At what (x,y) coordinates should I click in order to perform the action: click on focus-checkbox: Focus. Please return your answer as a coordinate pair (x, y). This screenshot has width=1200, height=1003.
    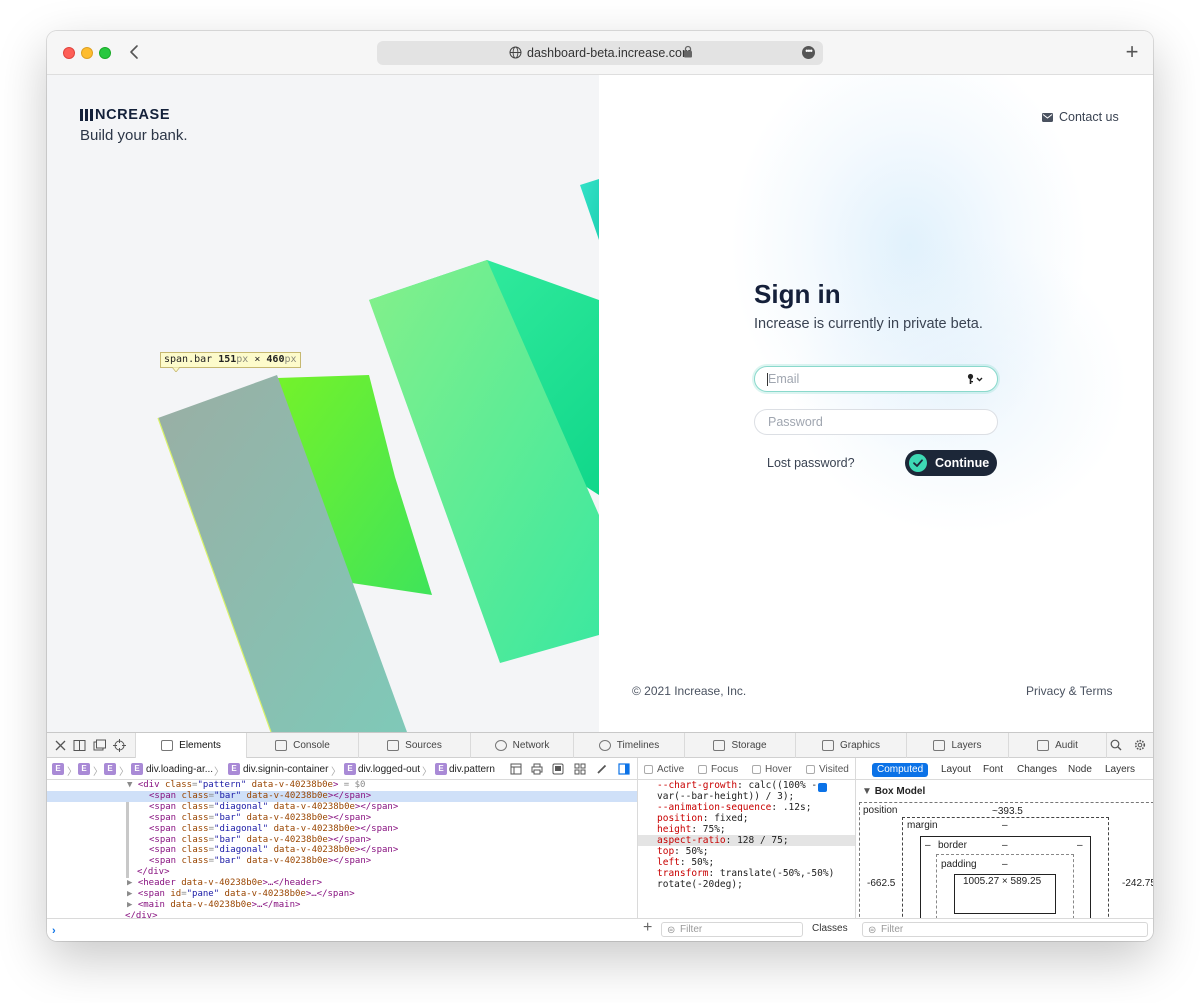
    Looking at the image, I should click on (718, 769).